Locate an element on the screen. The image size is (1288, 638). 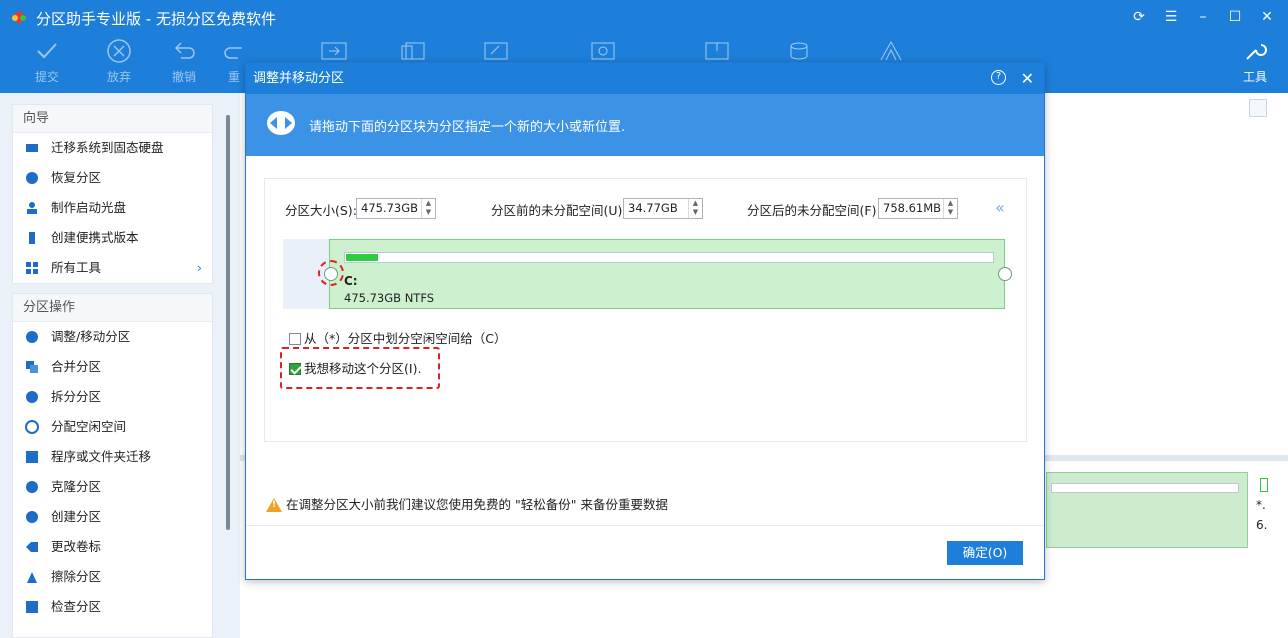
discard-button: 放弃 is located at coordinates (119, 61).